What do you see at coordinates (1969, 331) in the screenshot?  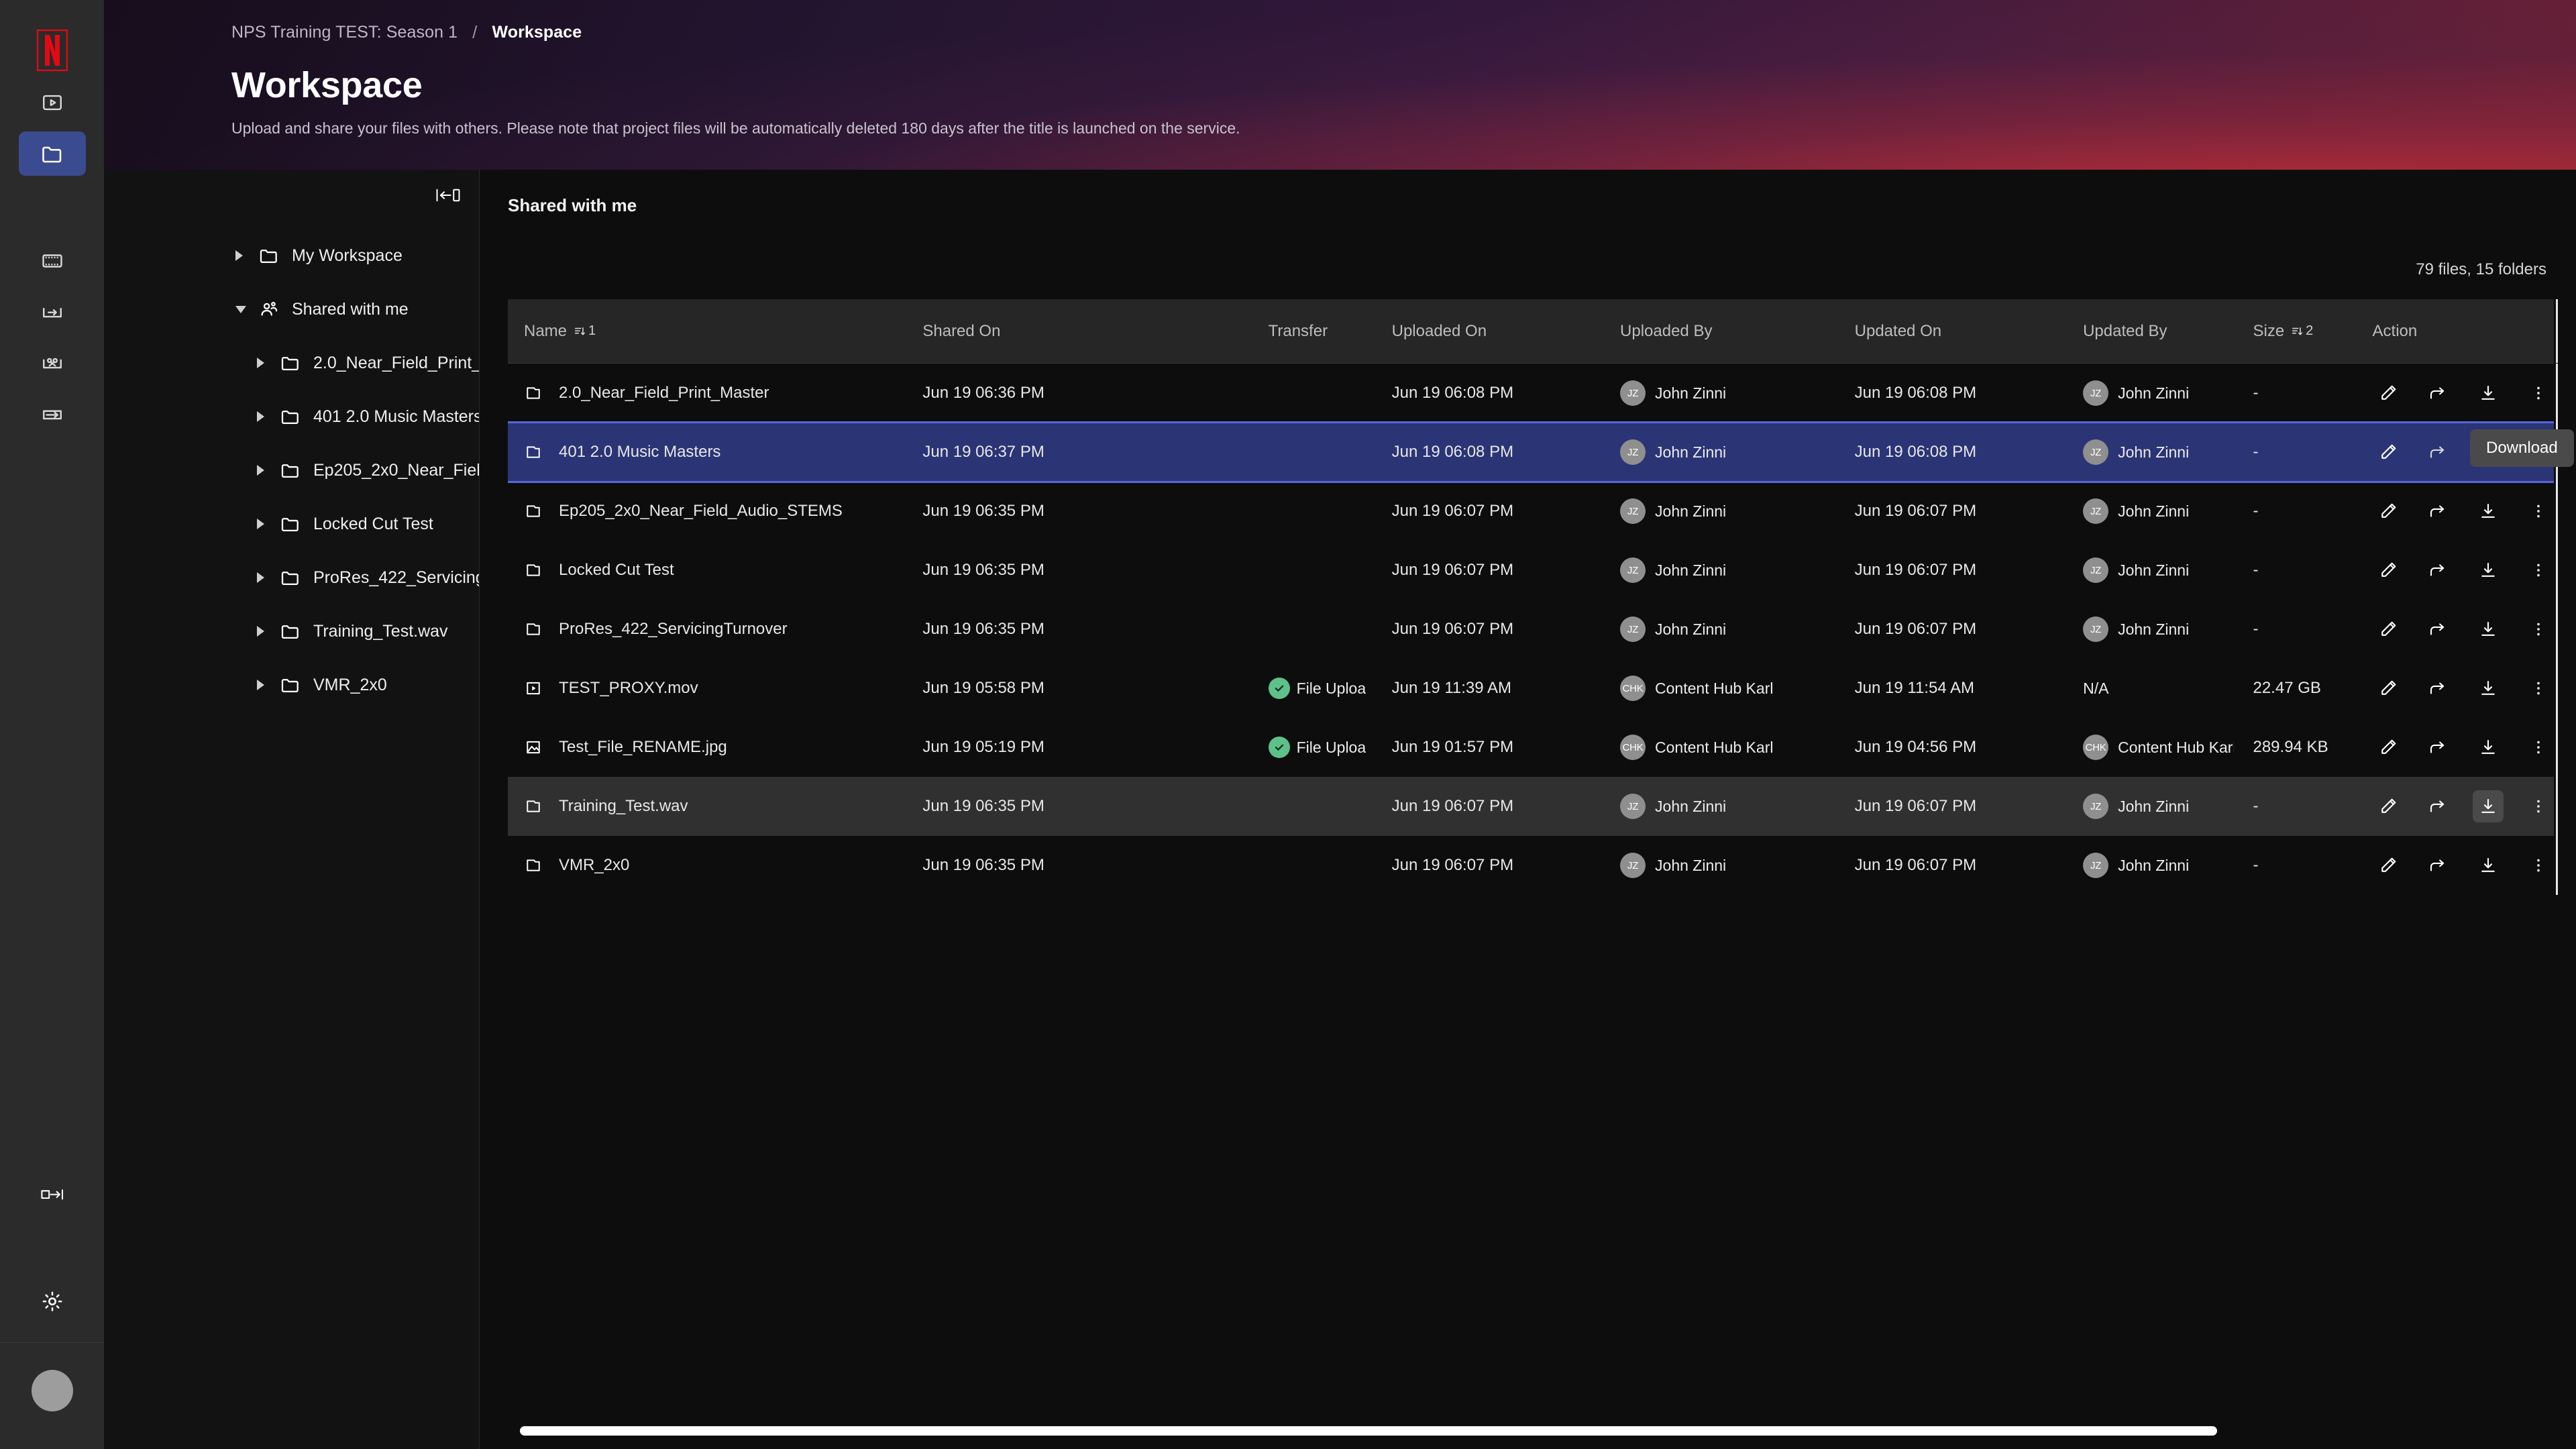 I see `column-header-updated-on: Updated On` at bounding box center [1969, 331].